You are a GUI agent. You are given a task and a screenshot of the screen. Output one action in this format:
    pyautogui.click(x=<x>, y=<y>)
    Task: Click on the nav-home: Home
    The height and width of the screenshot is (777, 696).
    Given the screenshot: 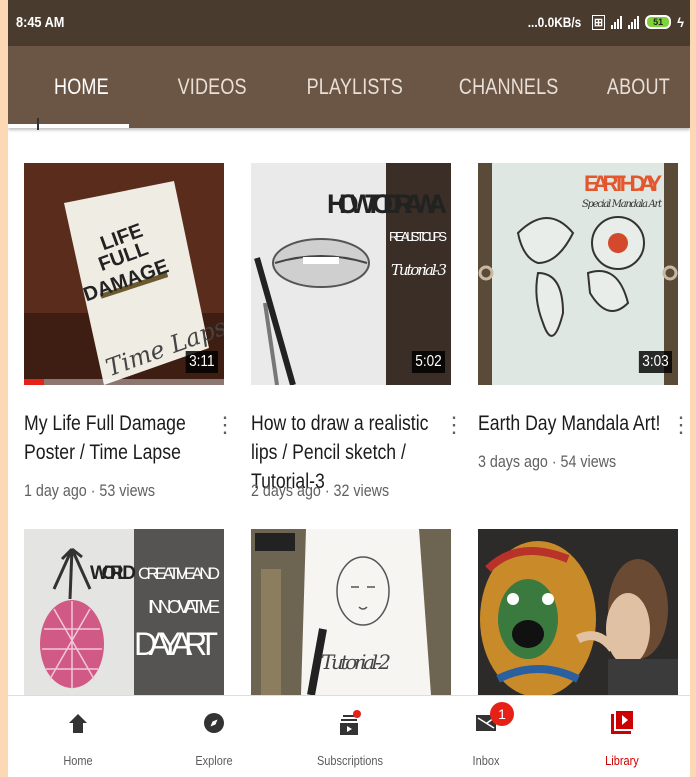 What is the action you would take?
    pyautogui.click(x=78, y=737)
    